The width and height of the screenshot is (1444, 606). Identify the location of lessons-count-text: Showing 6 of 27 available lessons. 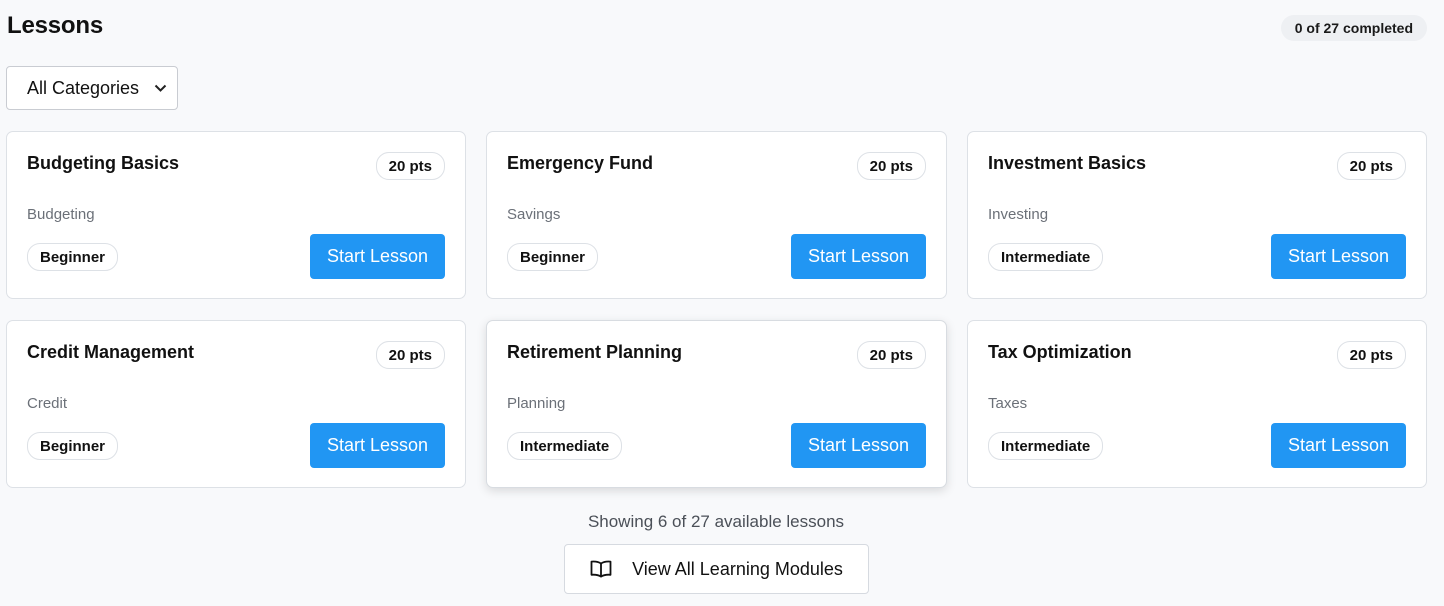
(716, 521).